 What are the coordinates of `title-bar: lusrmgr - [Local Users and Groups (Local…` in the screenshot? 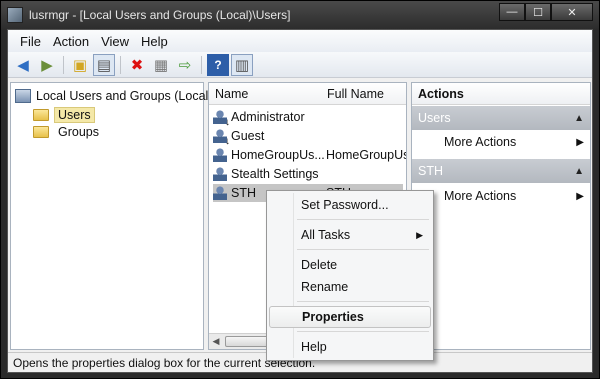 It's located at (300, 15).